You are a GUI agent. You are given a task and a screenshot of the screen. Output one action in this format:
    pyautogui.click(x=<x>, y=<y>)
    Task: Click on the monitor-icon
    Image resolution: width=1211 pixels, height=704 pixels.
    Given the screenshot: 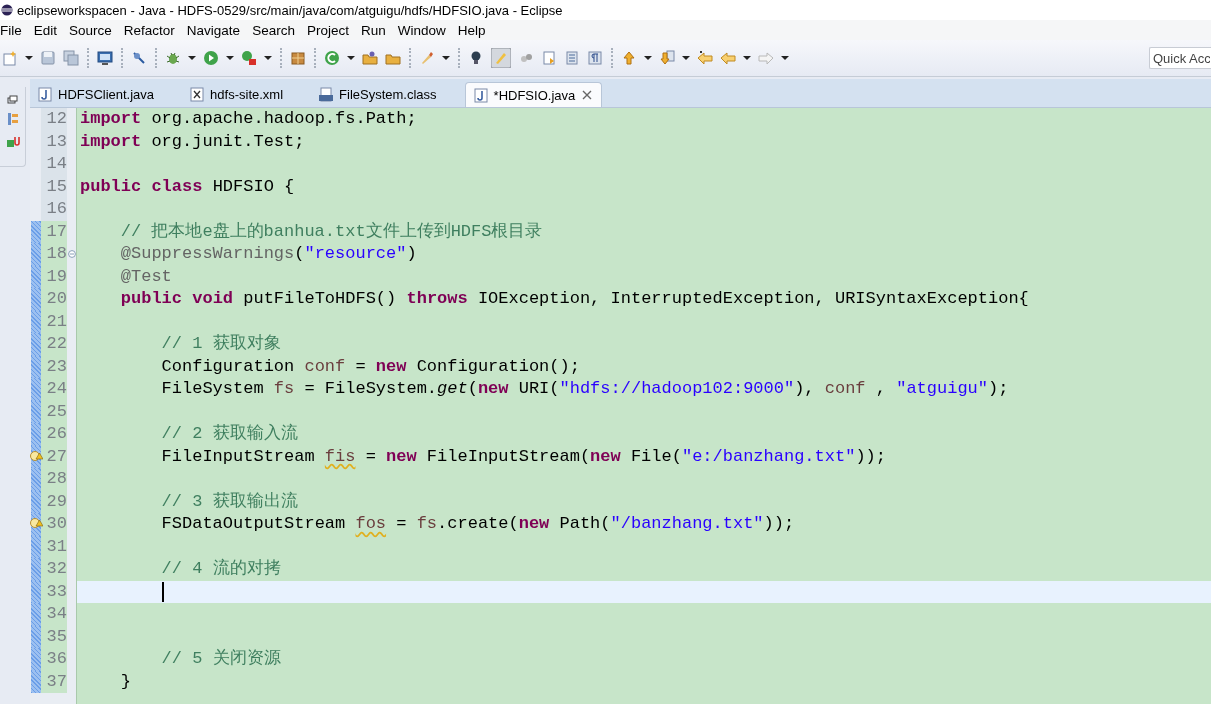 What is the action you would take?
    pyautogui.click(x=105, y=58)
    